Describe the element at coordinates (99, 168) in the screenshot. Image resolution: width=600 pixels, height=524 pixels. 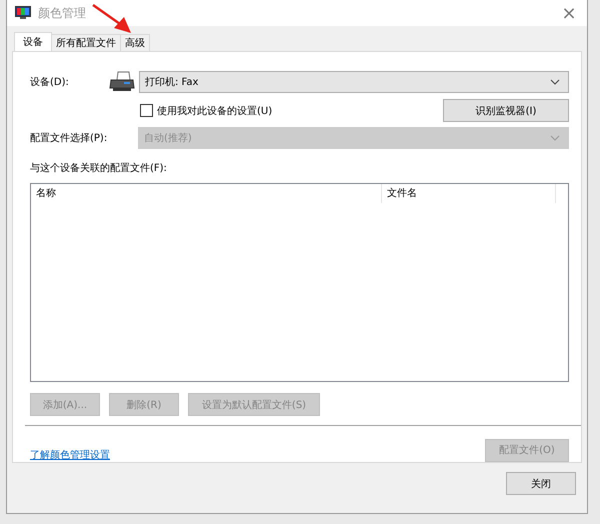
I see `profiles-label: 与这个设备关联的配置文件(F):` at that location.